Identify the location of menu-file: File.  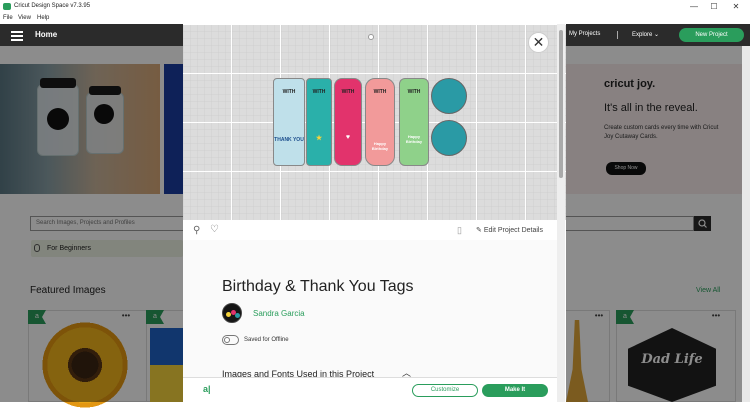
(8, 18).